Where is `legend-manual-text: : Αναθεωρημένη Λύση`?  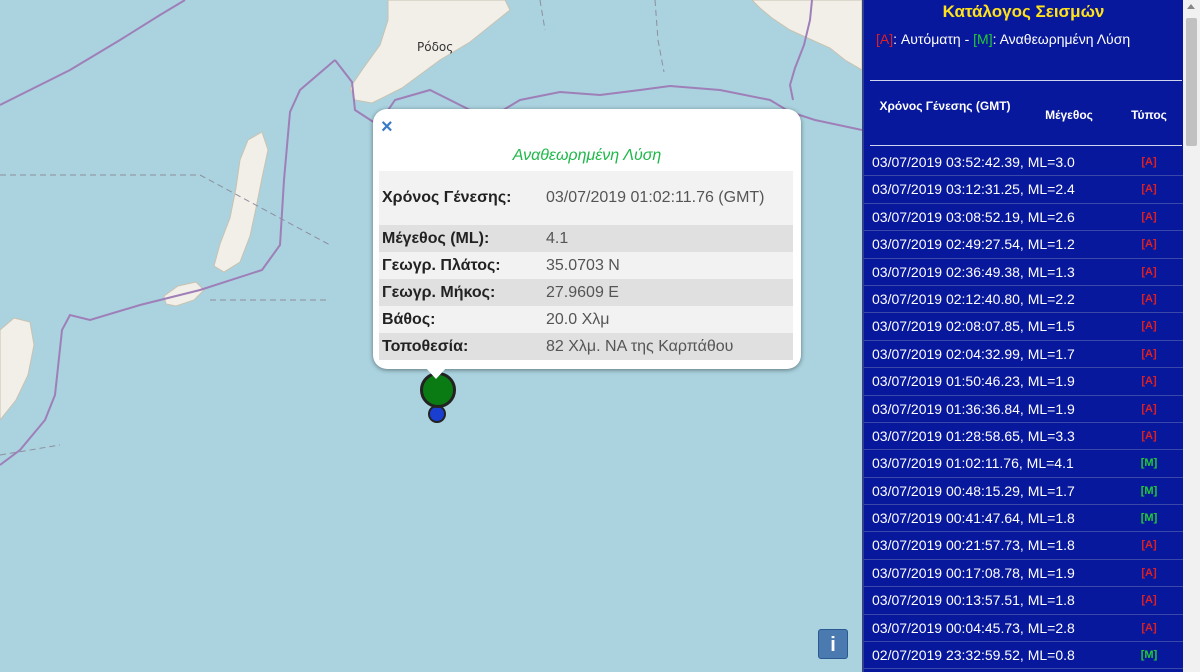
legend-manual-text: : Αναθεωρημένη Λύση is located at coordinates (1061, 39).